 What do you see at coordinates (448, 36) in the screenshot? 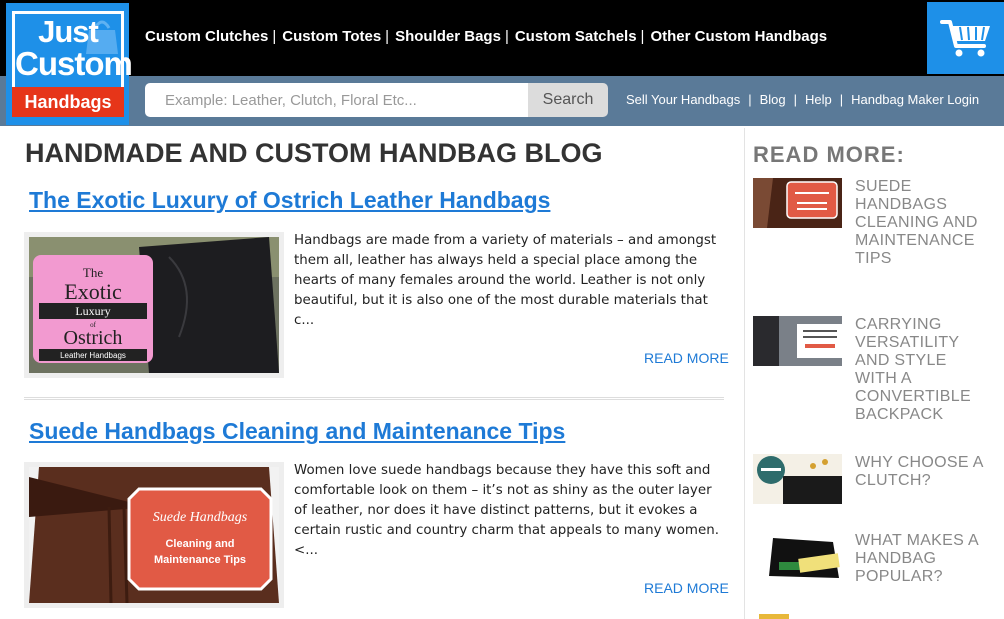
I see `nav-shoulder-bags: Shoulder Bags` at bounding box center [448, 36].